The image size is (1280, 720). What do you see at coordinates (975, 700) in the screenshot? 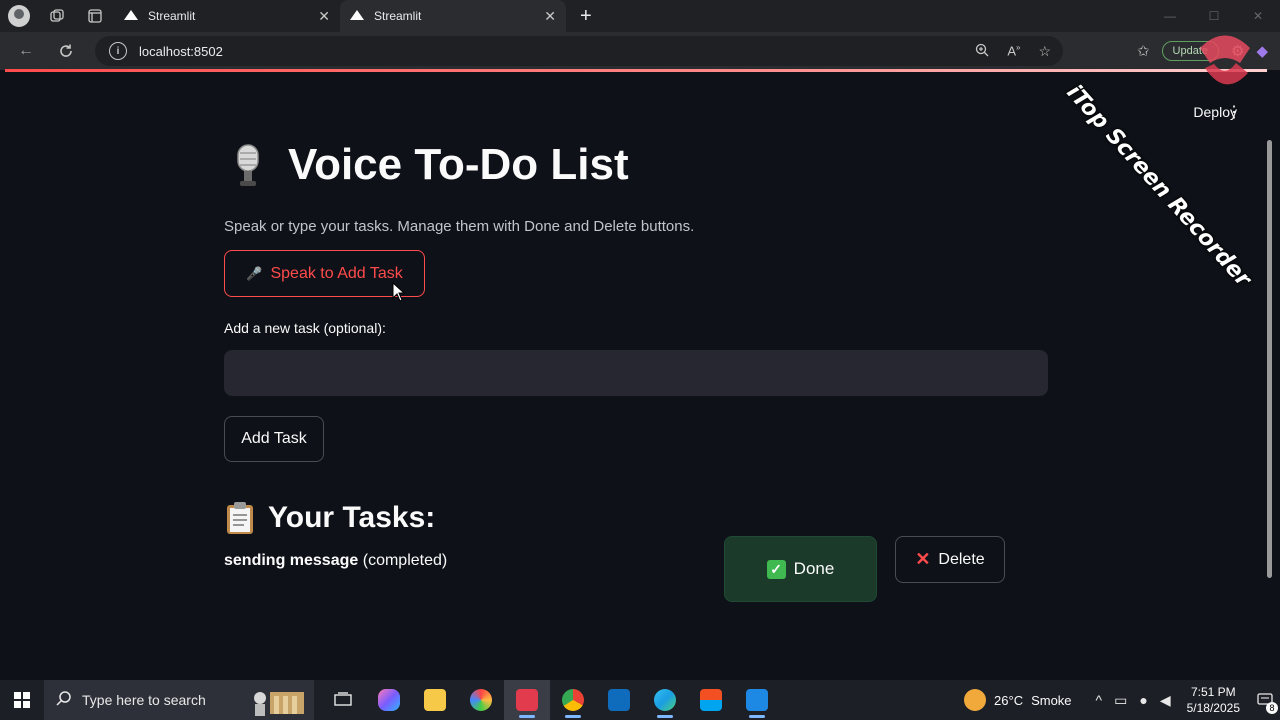
I see `weather-icon` at bounding box center [975, 700].